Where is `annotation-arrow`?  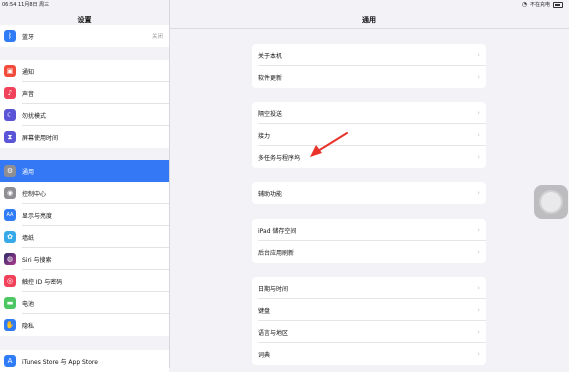 annotation-arrow is located at coordinates (329, 144).